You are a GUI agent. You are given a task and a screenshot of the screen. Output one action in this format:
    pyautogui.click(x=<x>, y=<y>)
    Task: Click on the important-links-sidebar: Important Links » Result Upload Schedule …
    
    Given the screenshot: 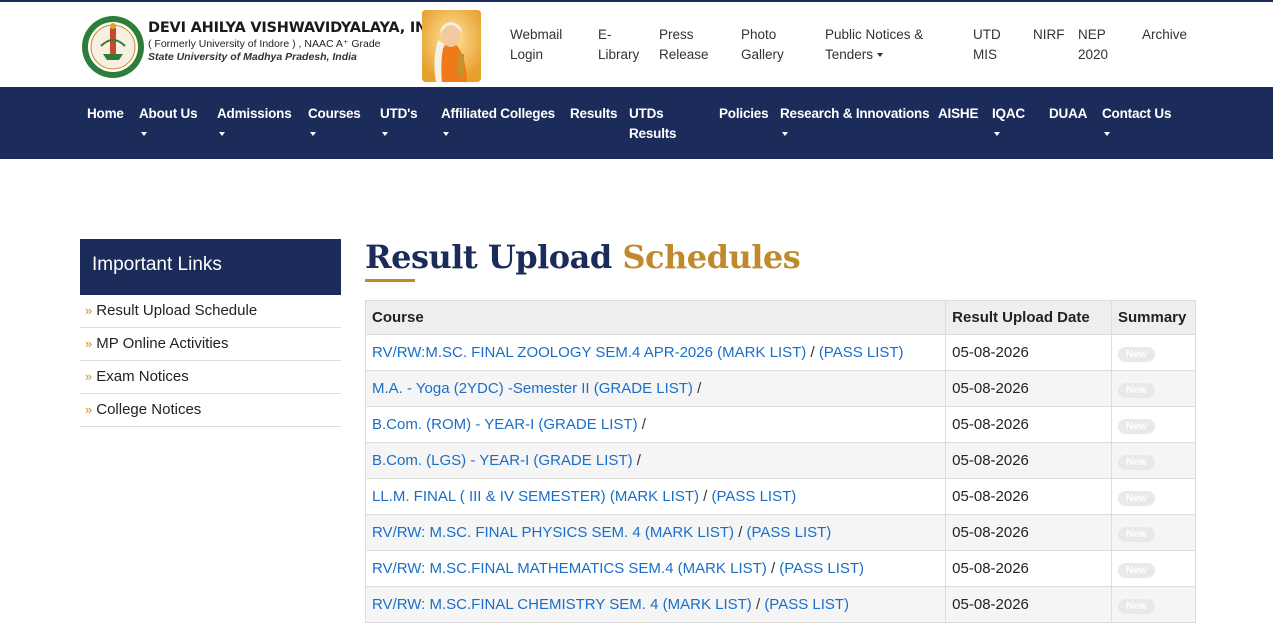 What is the action you would take?
    pyautogui.click(x=210, y=333)
    